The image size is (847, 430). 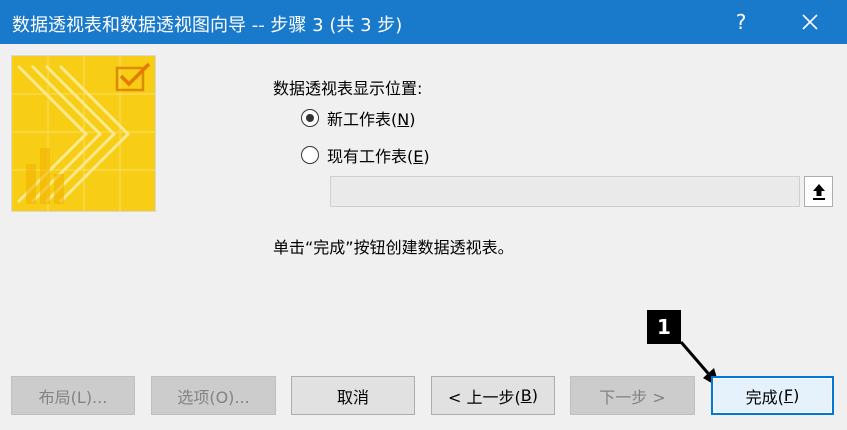 I want to click on new-worksheet-label: 新工作表(N), so click(x=371, y=119).